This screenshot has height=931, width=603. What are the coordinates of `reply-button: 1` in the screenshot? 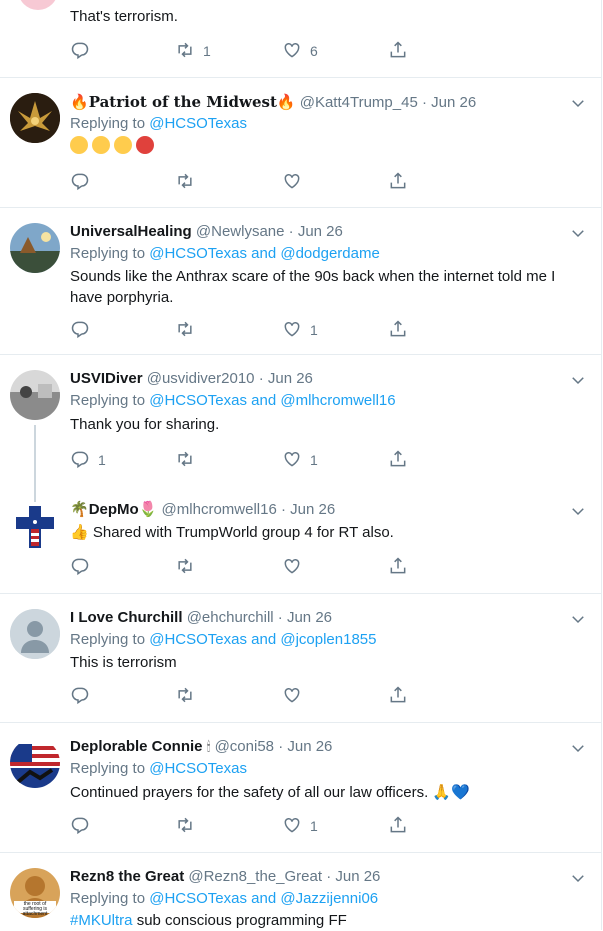 It's located at (88, 460).